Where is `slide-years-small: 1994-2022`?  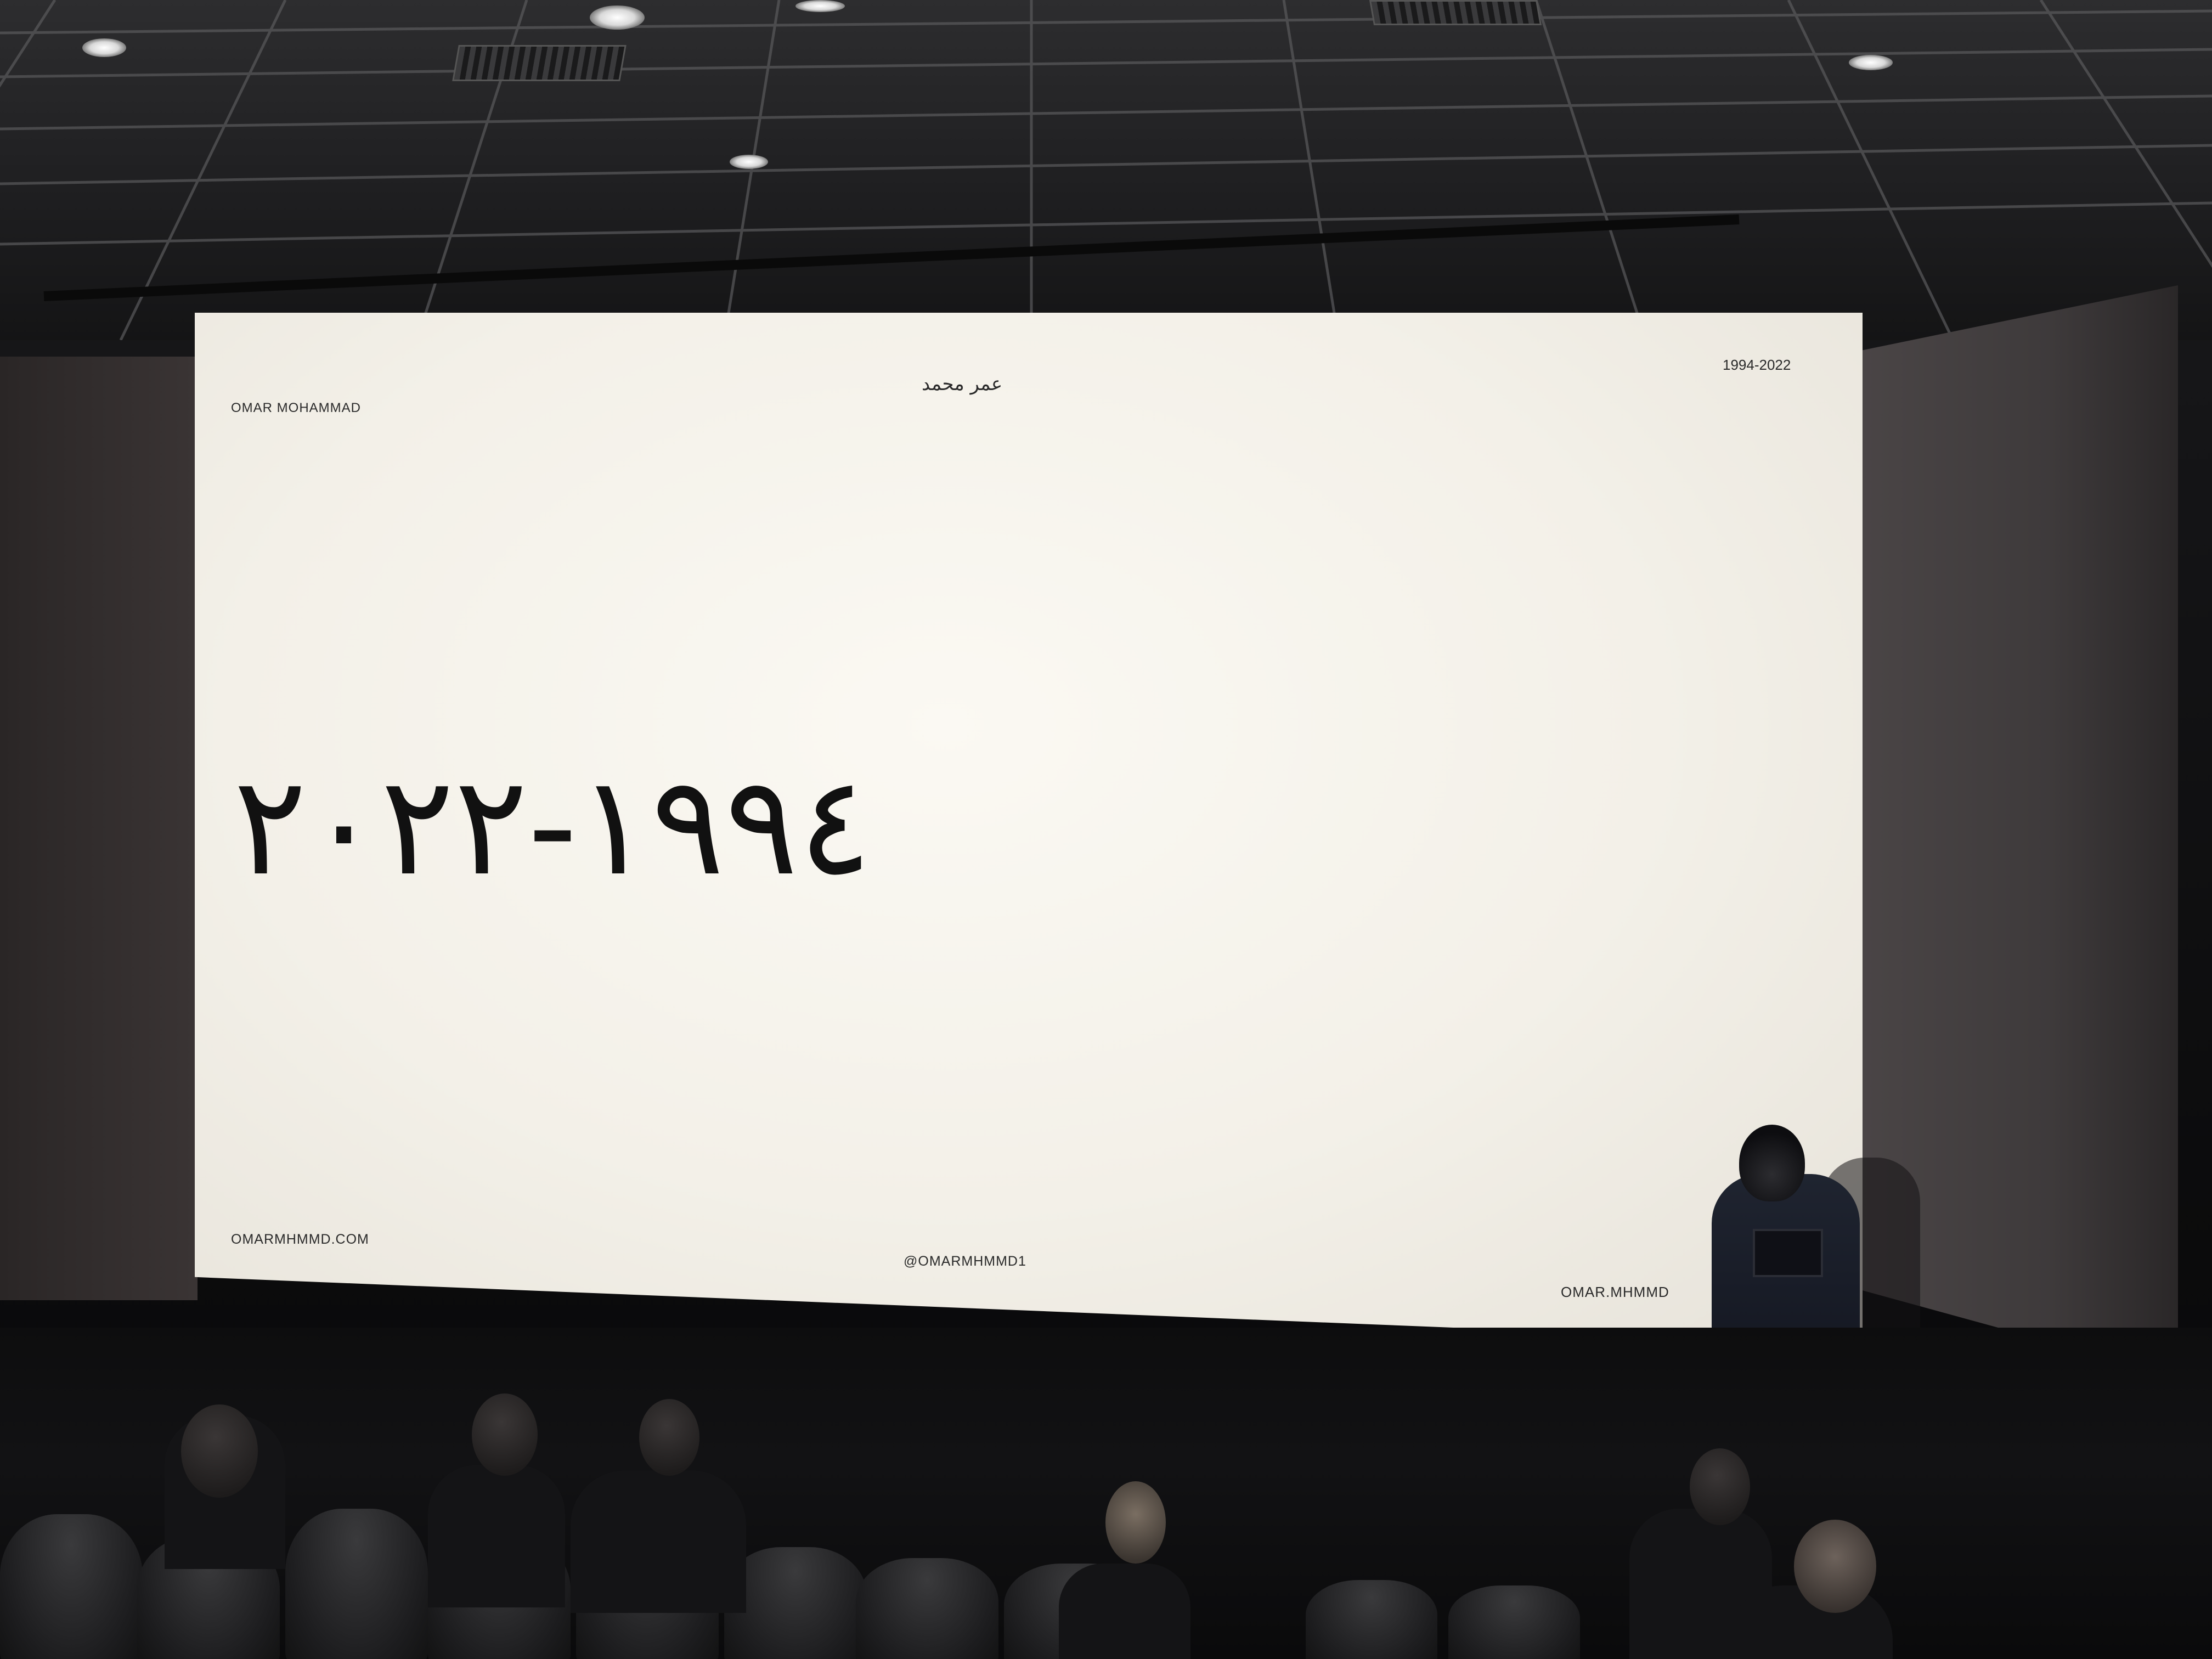
slide-years-small: 1994-2022 is located at coordinates (1757, 365).